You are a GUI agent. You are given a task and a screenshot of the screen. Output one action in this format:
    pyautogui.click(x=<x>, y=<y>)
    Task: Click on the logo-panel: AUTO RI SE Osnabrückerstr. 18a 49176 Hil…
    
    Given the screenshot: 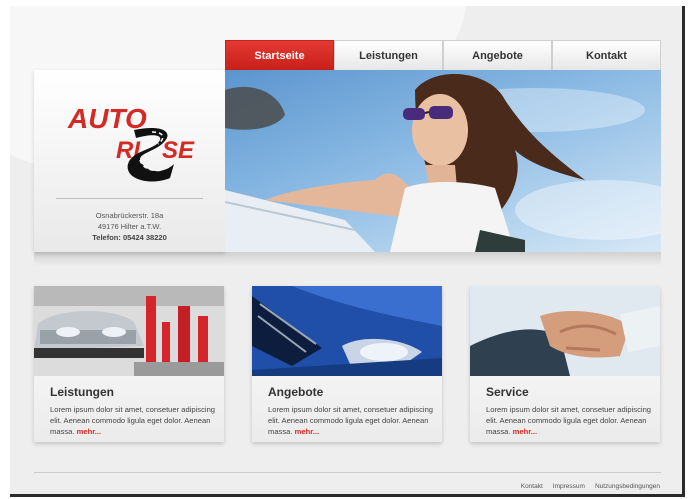 What is the action you would take?
    pyautogui.click(x=129, y=161)
    